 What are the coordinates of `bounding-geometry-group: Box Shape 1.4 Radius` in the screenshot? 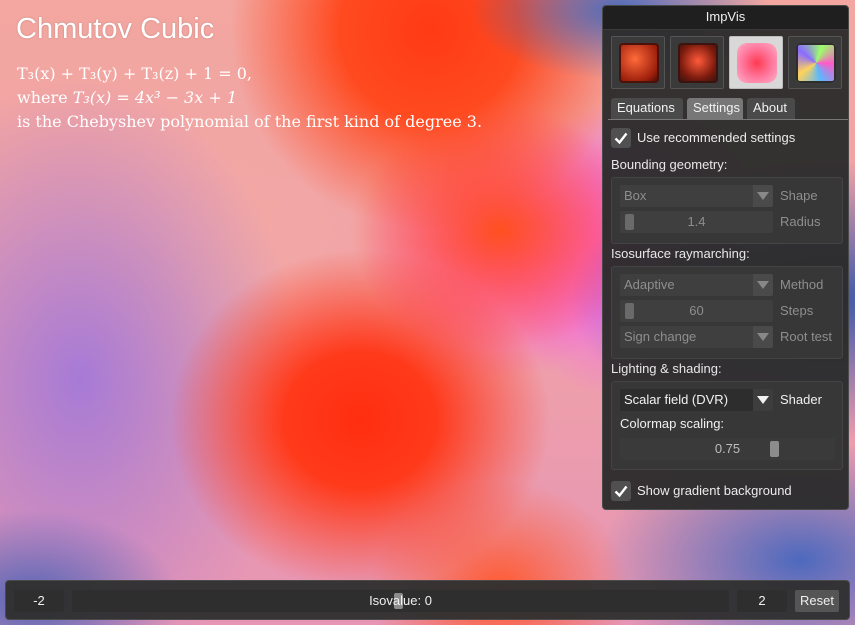 It's located at (727, 210).